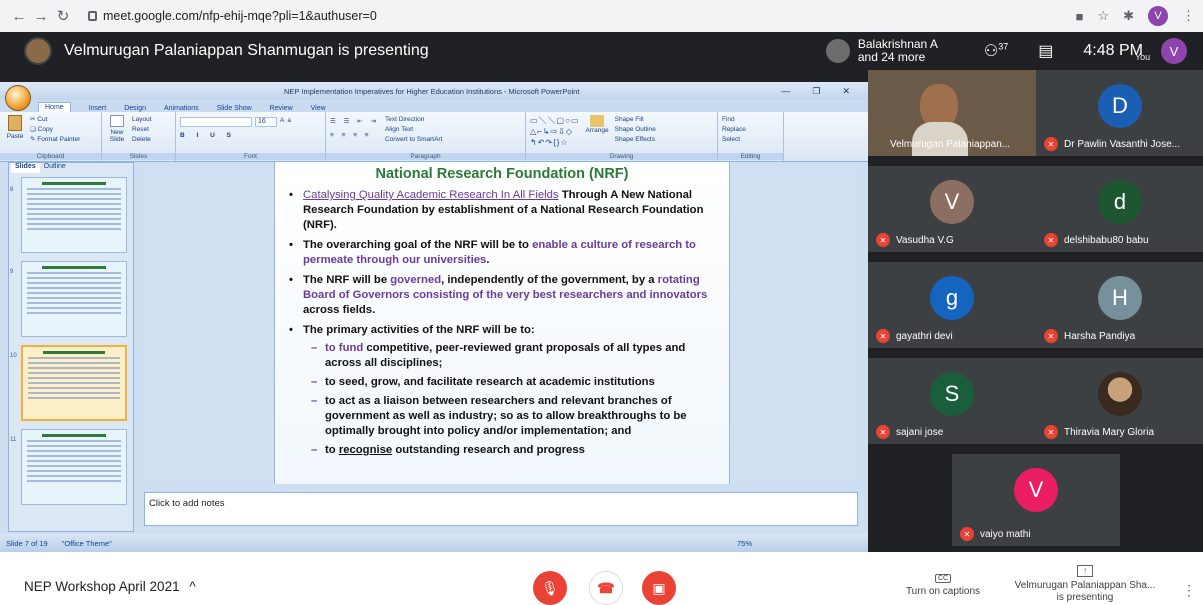 The height and width of the screenshot is (605, 1203). Describe the element at coordinates (943, 578) in the screenshot. I see `cc-icon: CC` at that location.